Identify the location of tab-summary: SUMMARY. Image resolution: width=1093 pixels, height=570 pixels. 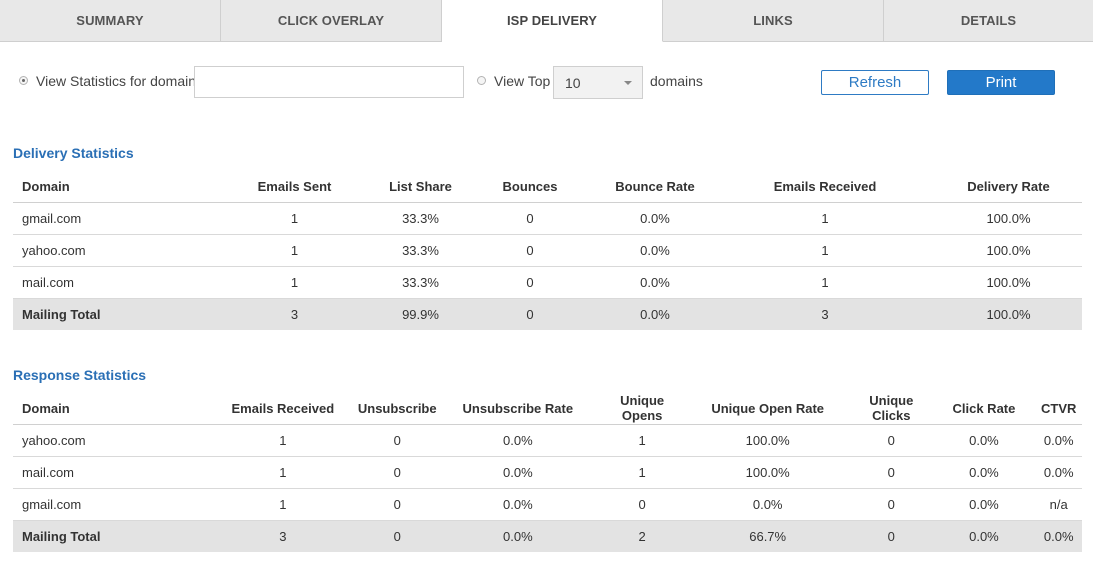
(110, 21).